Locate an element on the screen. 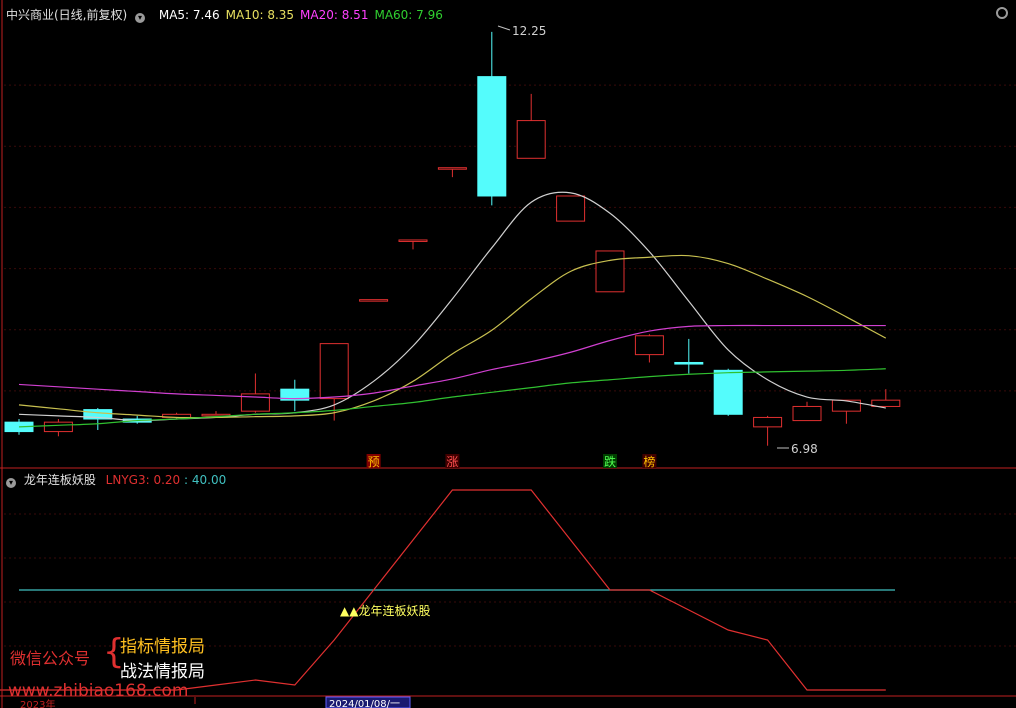 The width and height of the screenshot is (1016, 708). indicator-header: ▾ 龙年连板妖股 LNYG3: 0.20 : 40.00 is located at coordinates (116, 479).